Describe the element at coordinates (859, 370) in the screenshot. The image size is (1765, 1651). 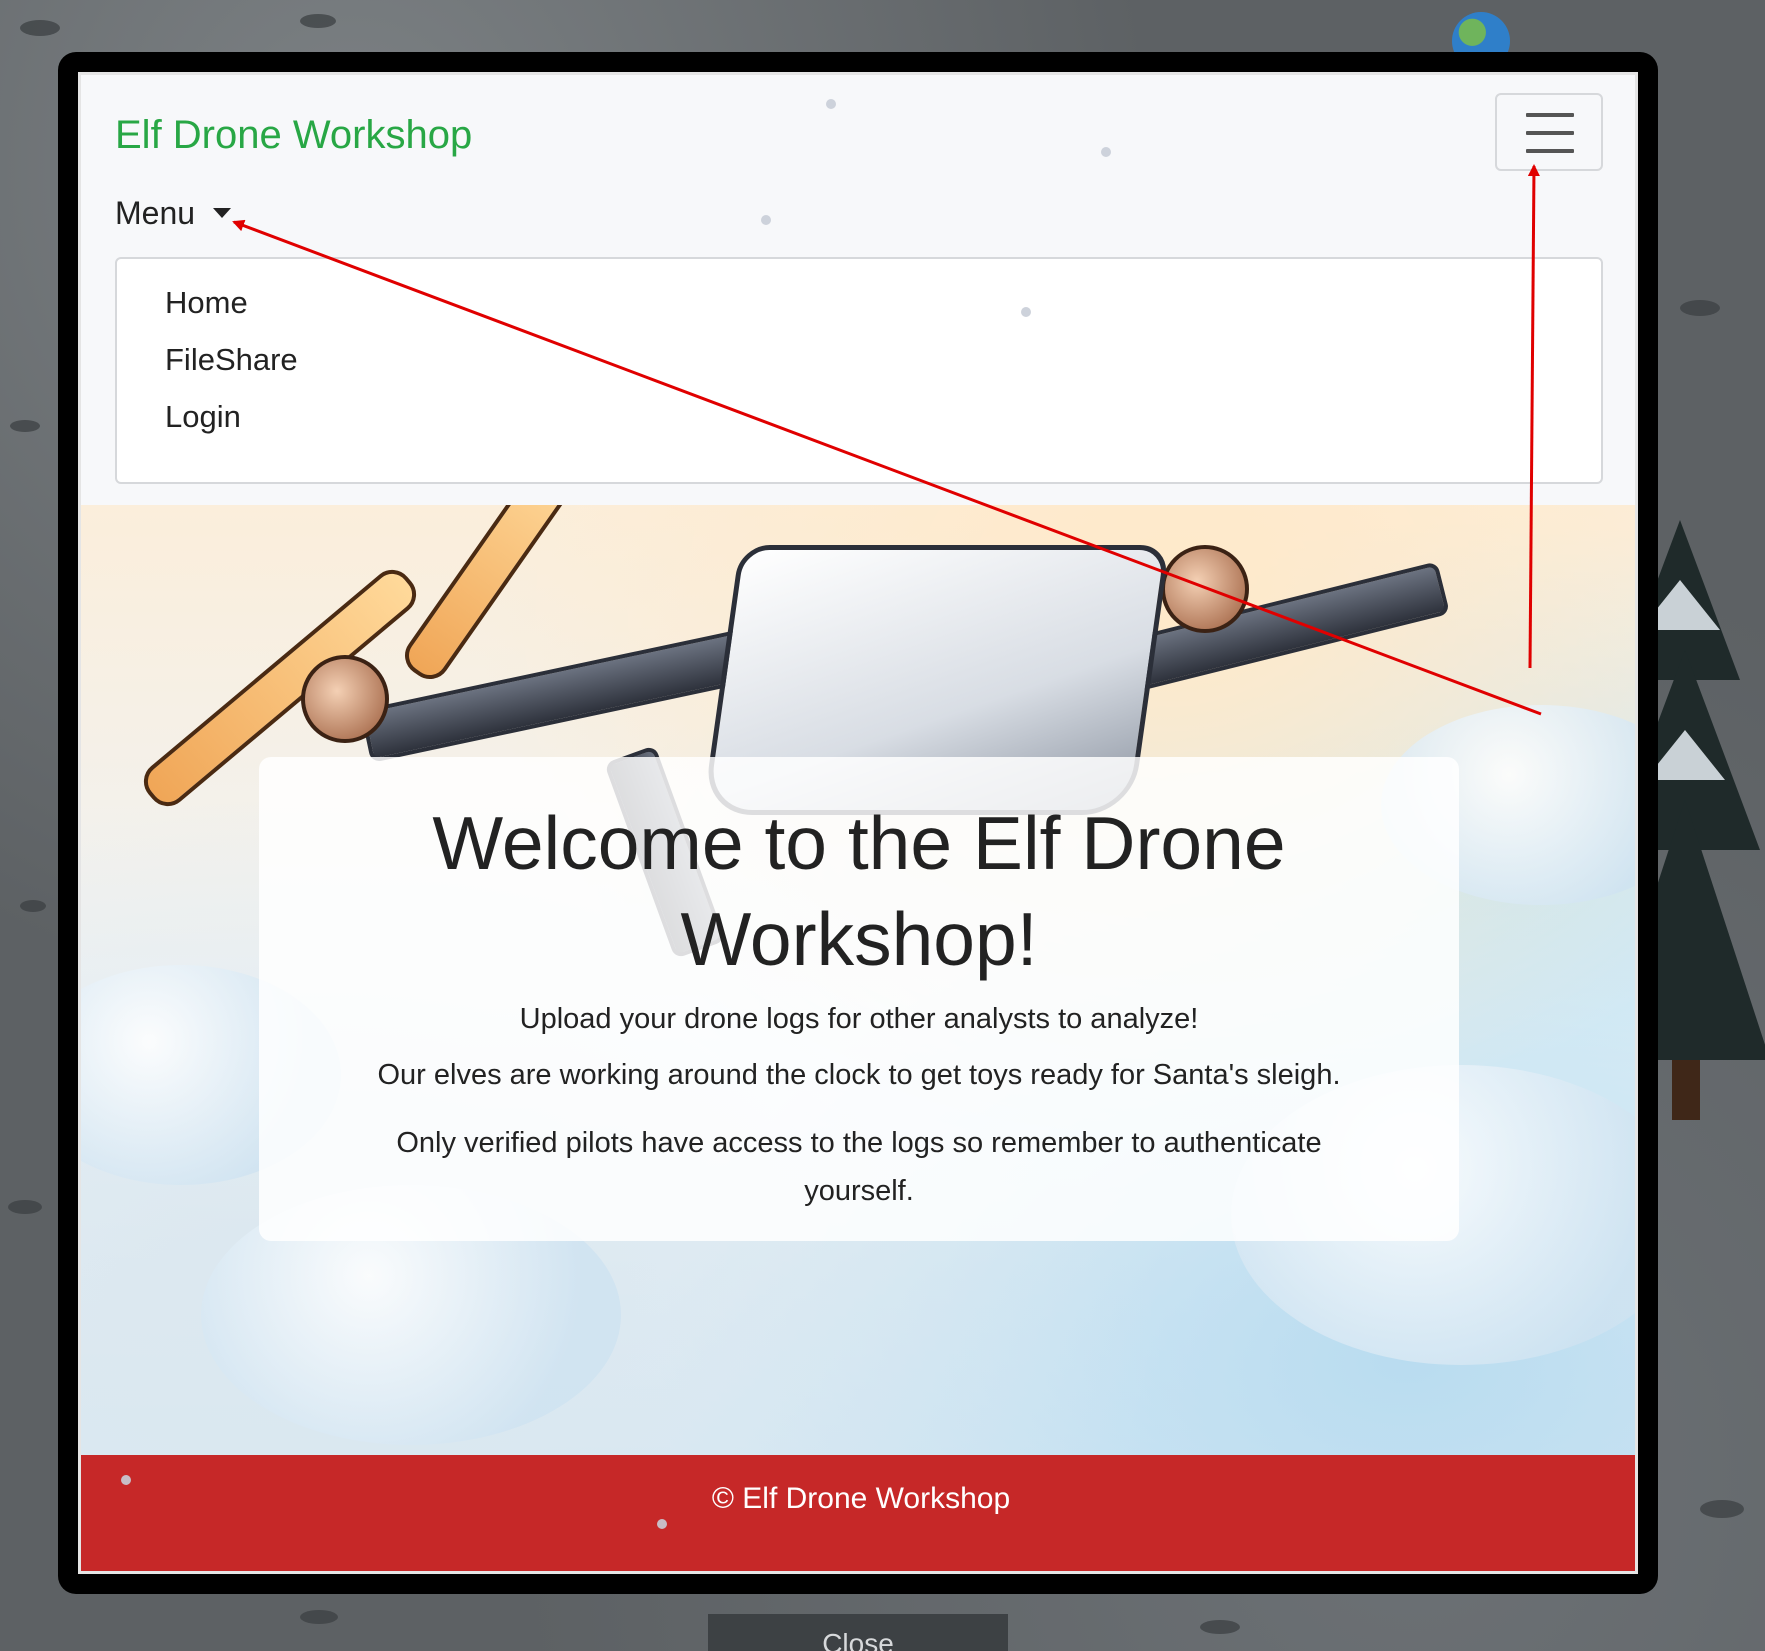
I see `dropdown-menu: Home FileShare Login` at that location.